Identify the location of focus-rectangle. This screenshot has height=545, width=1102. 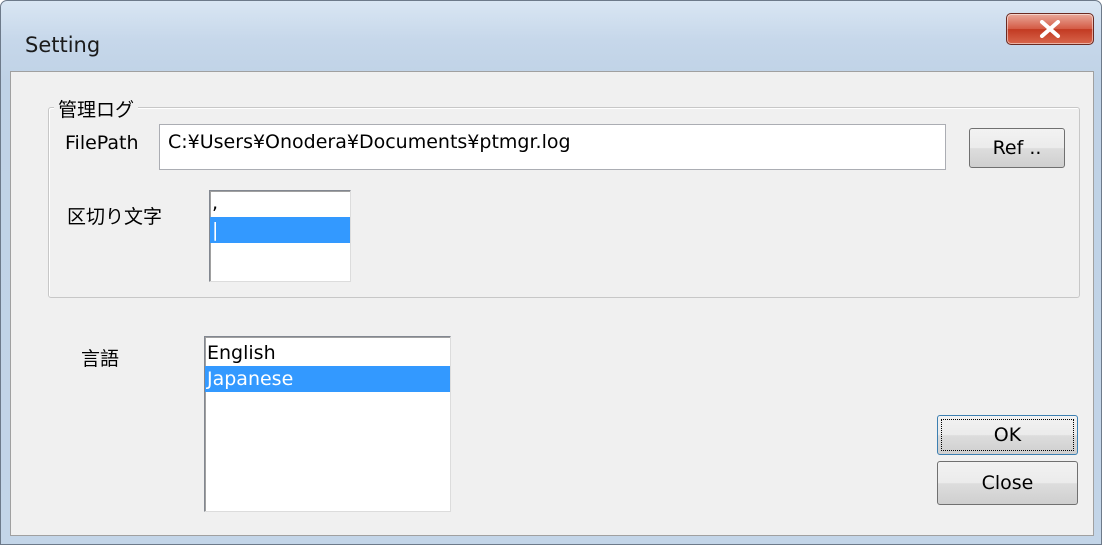
(1007, 435).